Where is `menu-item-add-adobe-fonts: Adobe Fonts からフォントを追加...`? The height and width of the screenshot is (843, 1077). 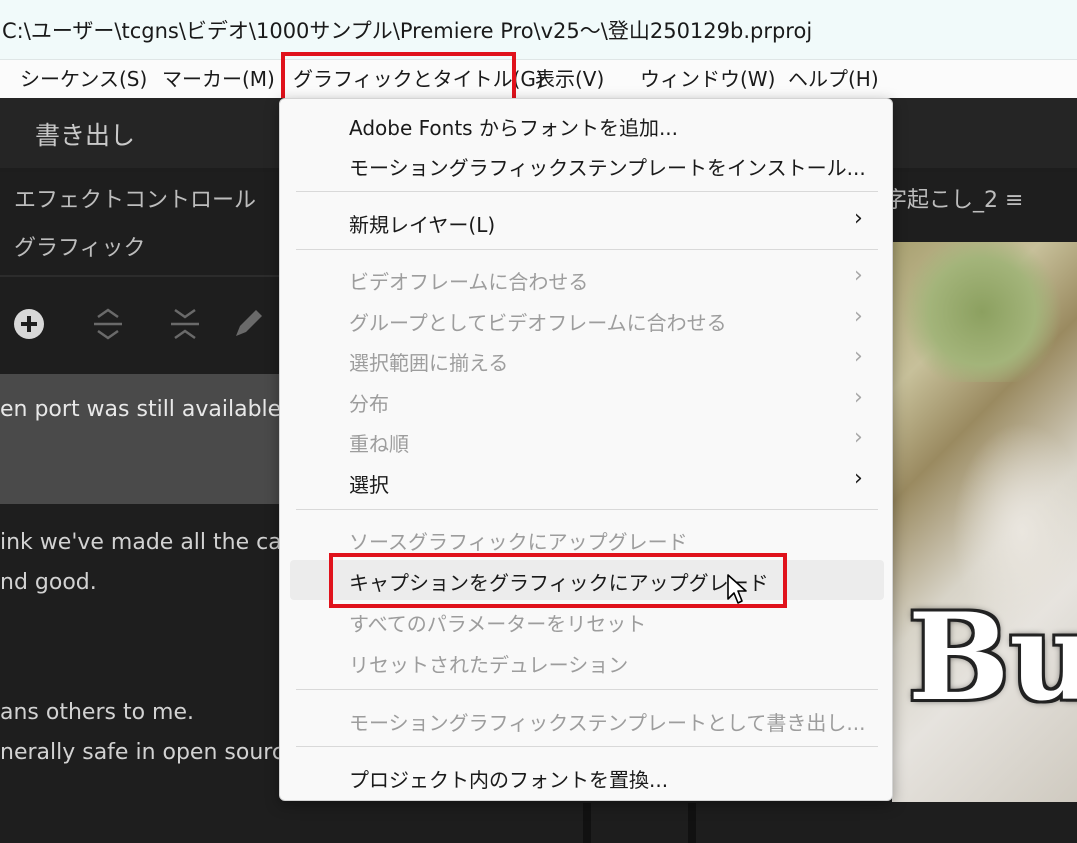 menu-item-add-adobe-fonts: Adobe Fonts からフォントを追加... is located at coordinates (513, 126).